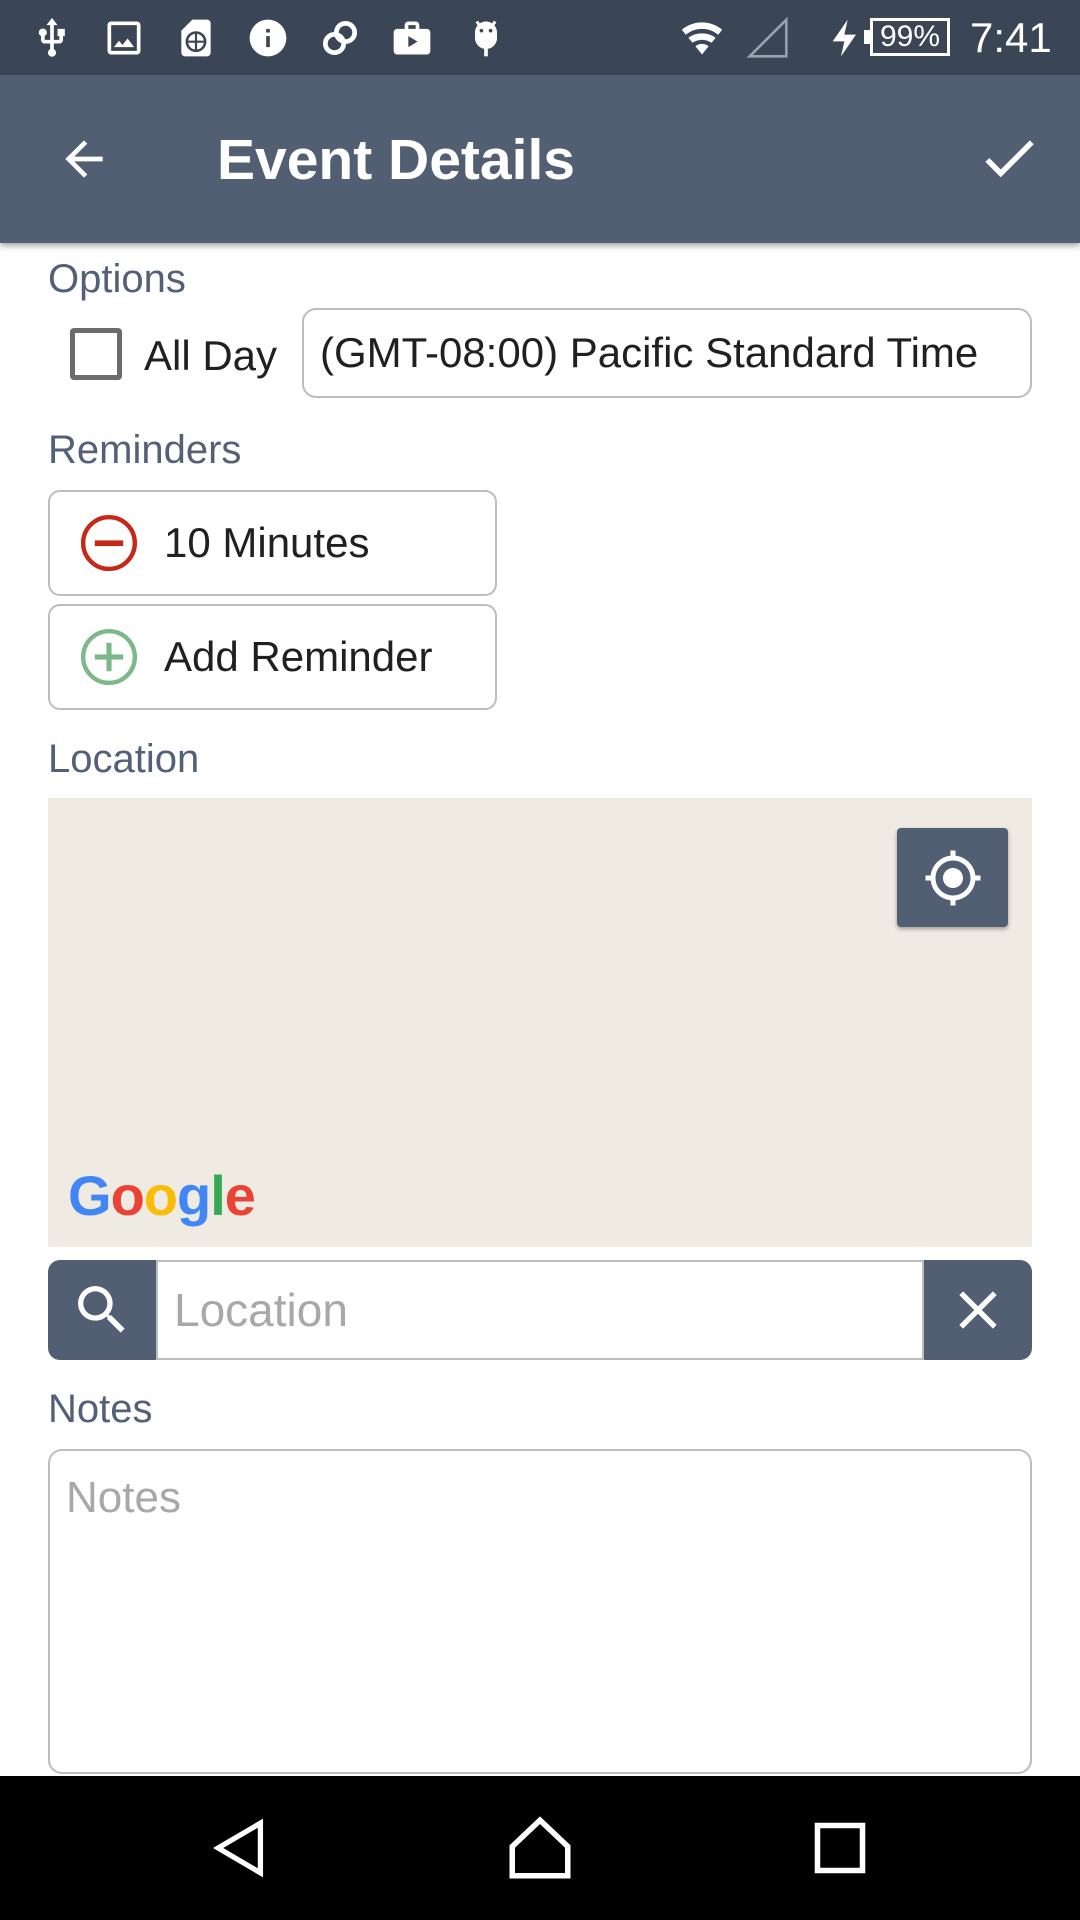 The width and height of the screenshot is (1080, 1920). Describe the element at coordinates (298, 656) in the screenshot. I see `add-reminder-label: Add Reminder` at that location.